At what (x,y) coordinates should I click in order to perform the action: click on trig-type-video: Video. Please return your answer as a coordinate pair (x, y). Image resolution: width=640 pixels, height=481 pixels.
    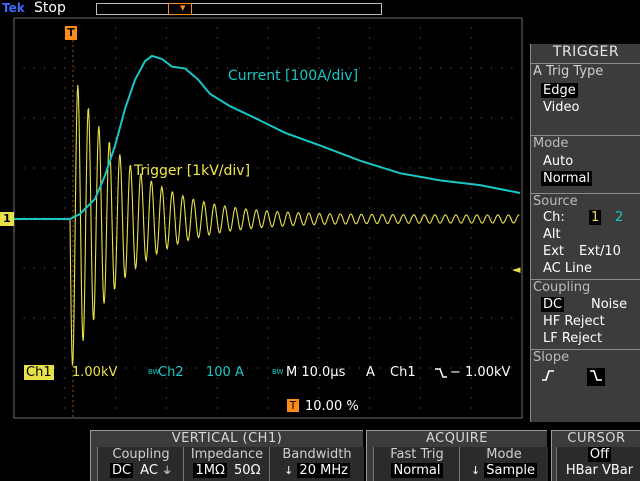
    Looking at the image, I should click on (561, 107).